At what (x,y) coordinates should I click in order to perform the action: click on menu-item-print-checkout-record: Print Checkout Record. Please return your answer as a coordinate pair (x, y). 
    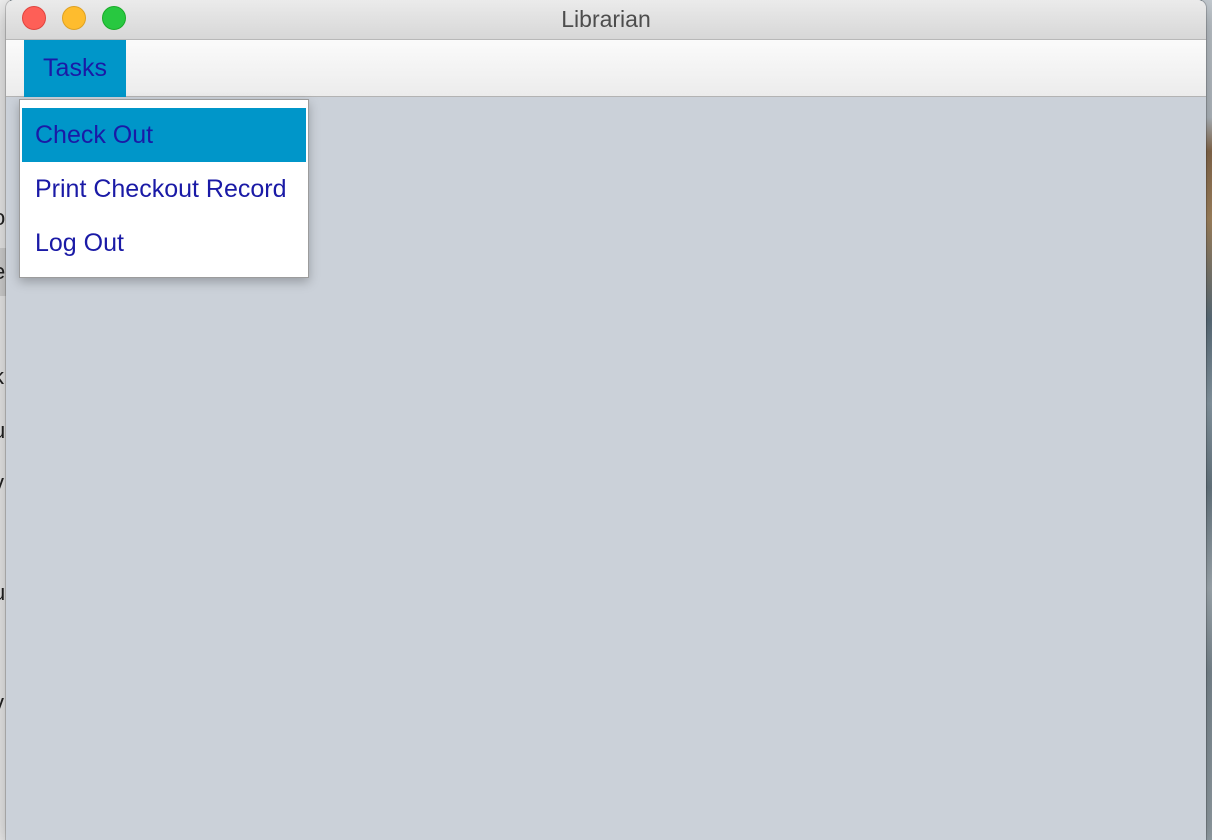
    Looking at the image, I should click on (164, 189).